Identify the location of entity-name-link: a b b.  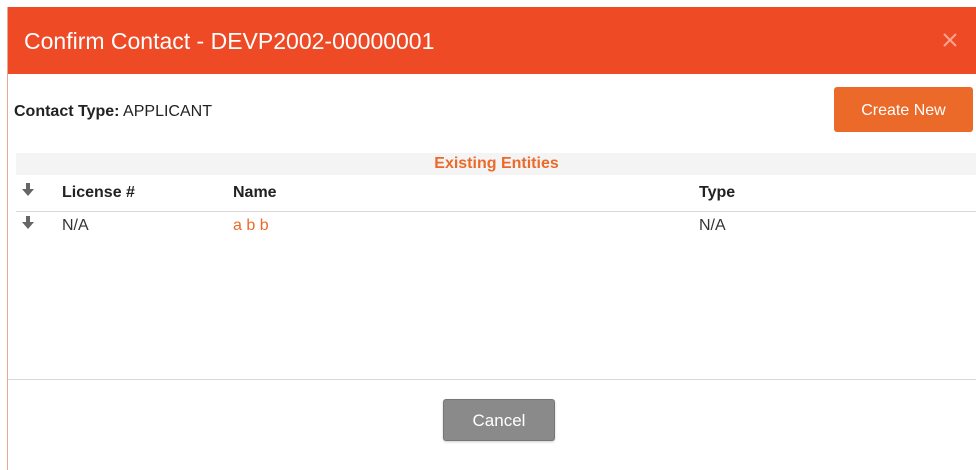
(251, 225).